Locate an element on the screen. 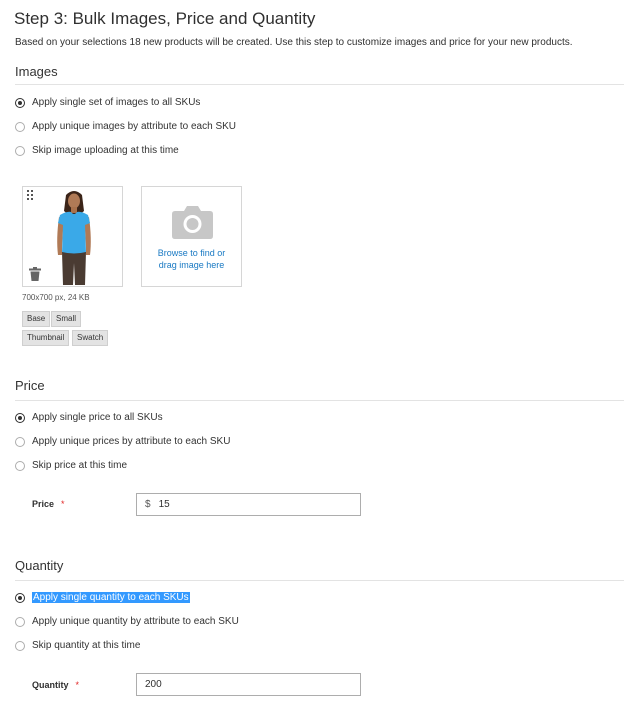 Image resolution: width=624 pixels, height=723 pixels. image-role-small: Small is located at coordinates (66, 319).